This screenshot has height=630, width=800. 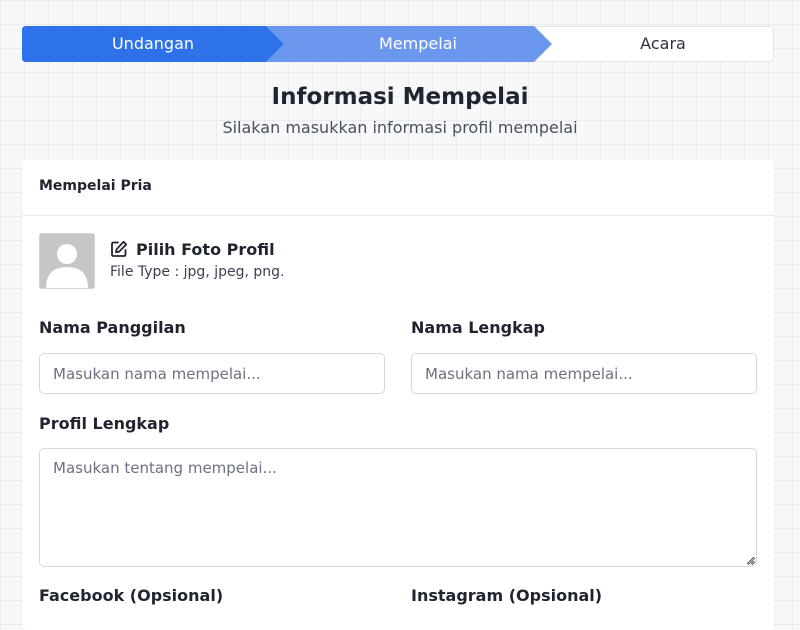 I want to click on card-title: Mempelai Pria, so click(x=95, y=186).